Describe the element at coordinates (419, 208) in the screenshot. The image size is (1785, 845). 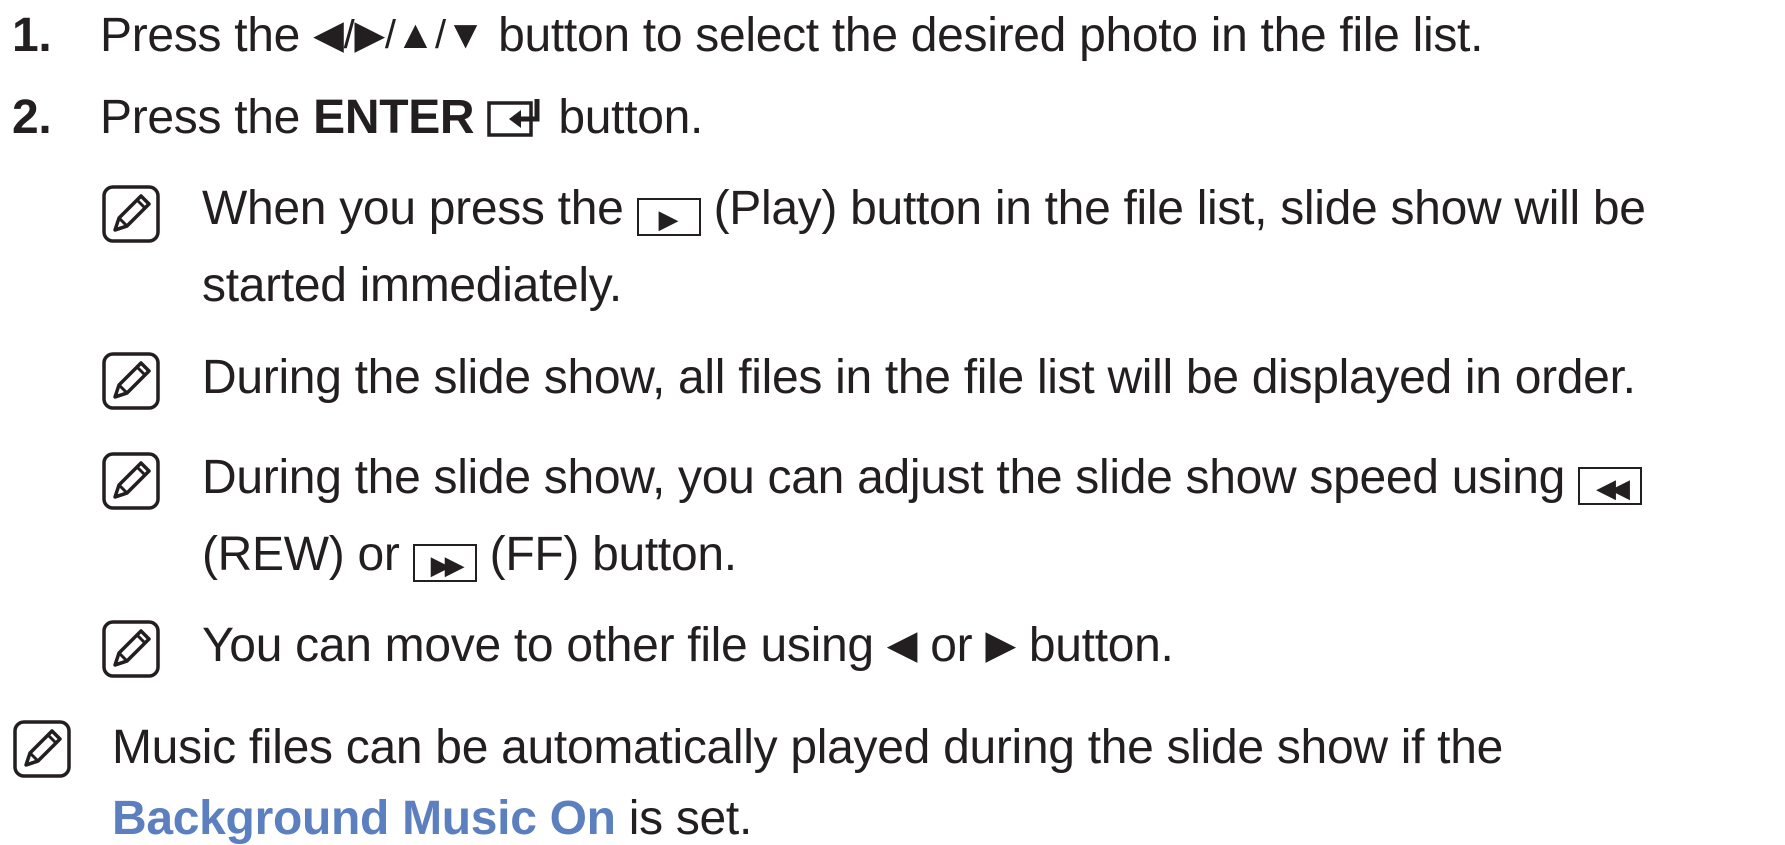
I see `note-1-part-1: When you press the` at that location.